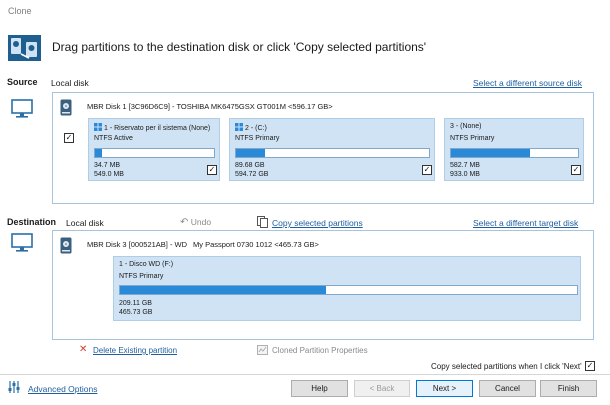  I want to click on copy-partitions-icon, so click(262, 222).